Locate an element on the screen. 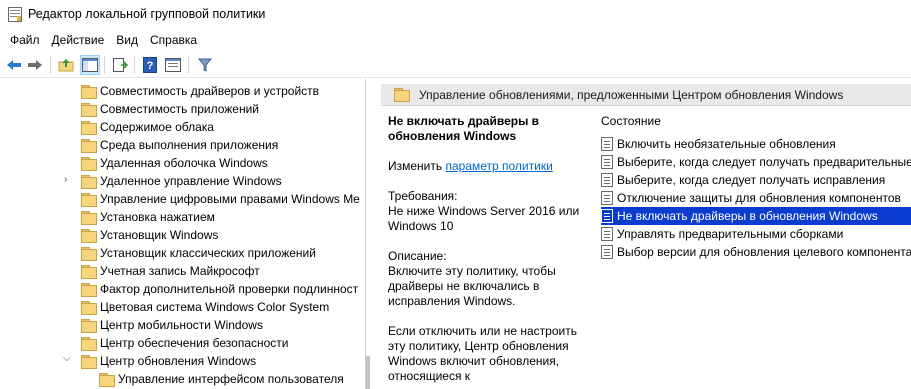  show-hide-tree-button is located at coordinates (90, 65).